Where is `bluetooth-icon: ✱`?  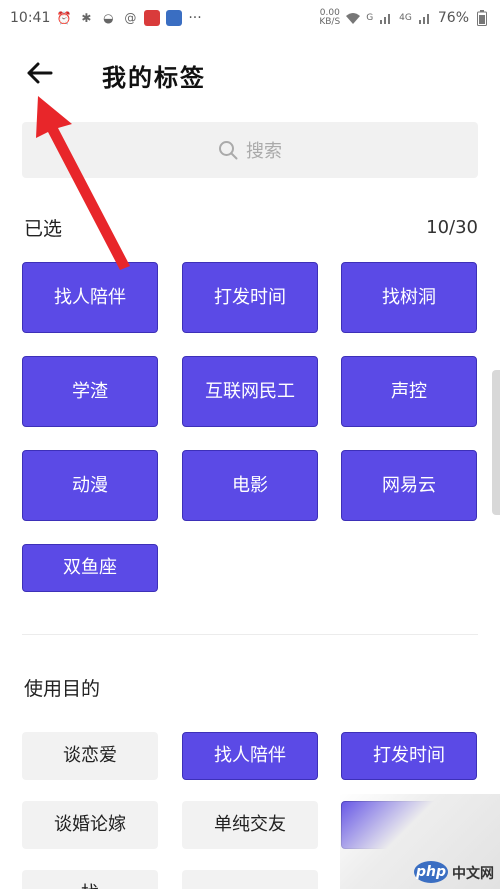 bluetooth-icon: ✱ is located at coordinates (86, 18).